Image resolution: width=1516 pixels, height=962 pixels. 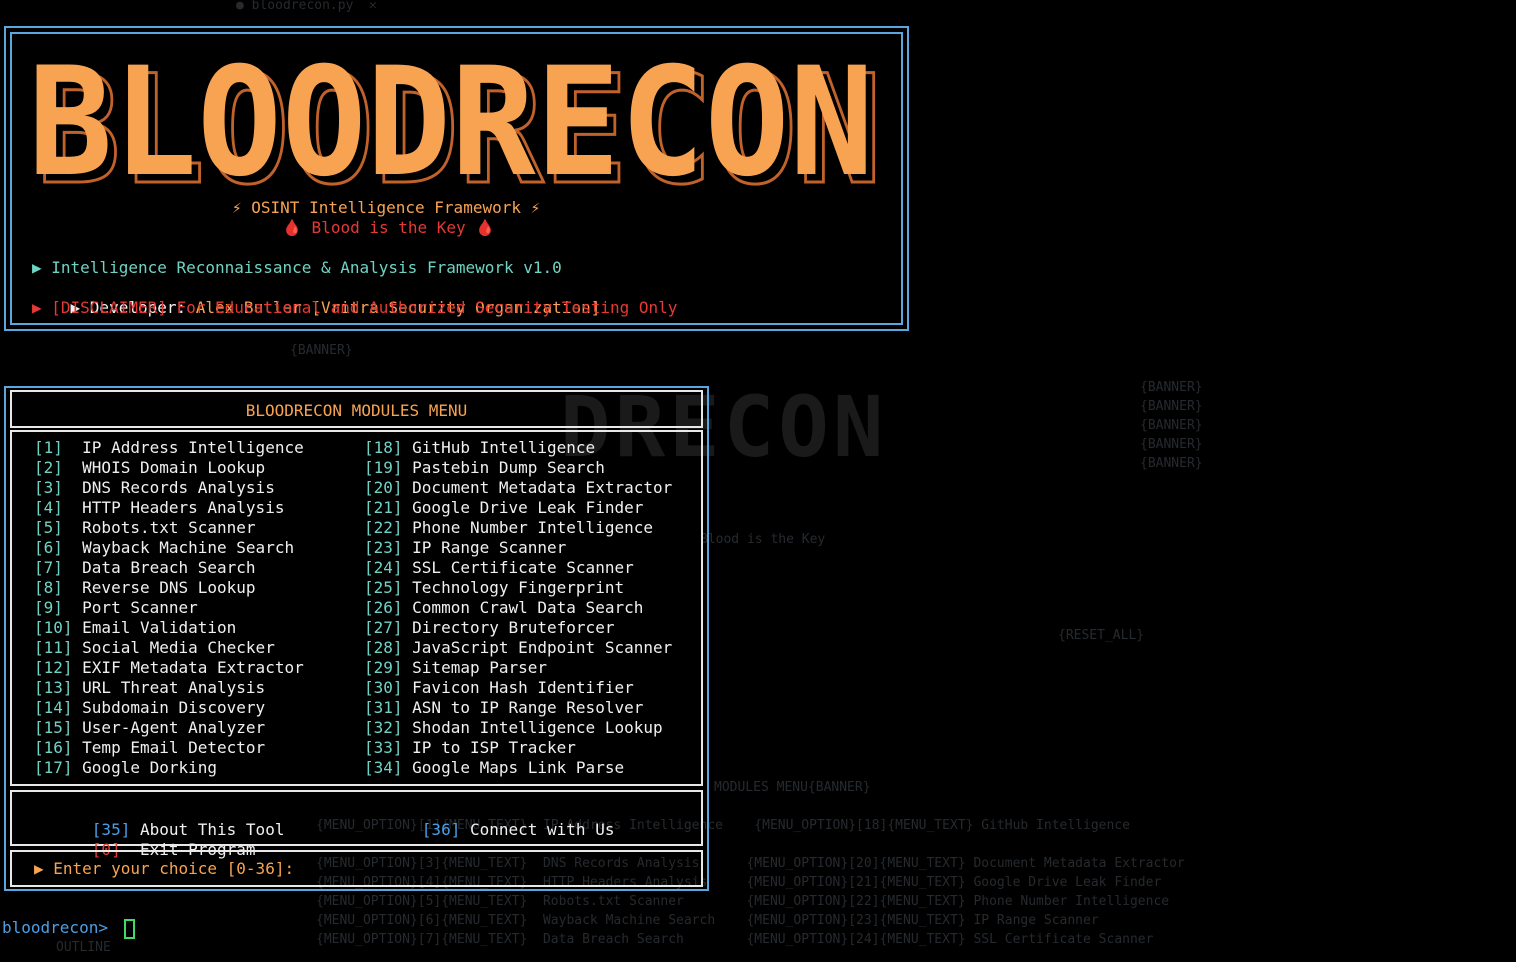 I want to click on menu-option: [24] SSL Certificate Scanner, so click(x=499, y=568).